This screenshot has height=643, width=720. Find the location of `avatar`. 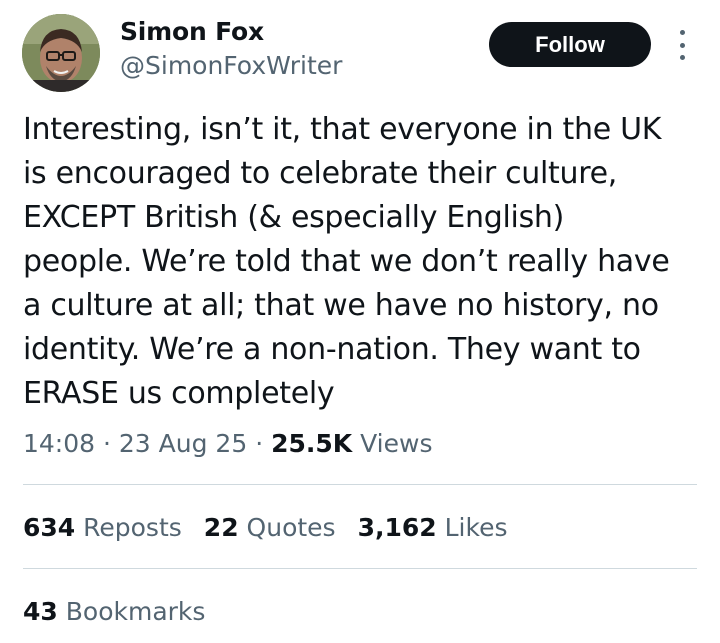

avatar is located at coordinates (61, 53).